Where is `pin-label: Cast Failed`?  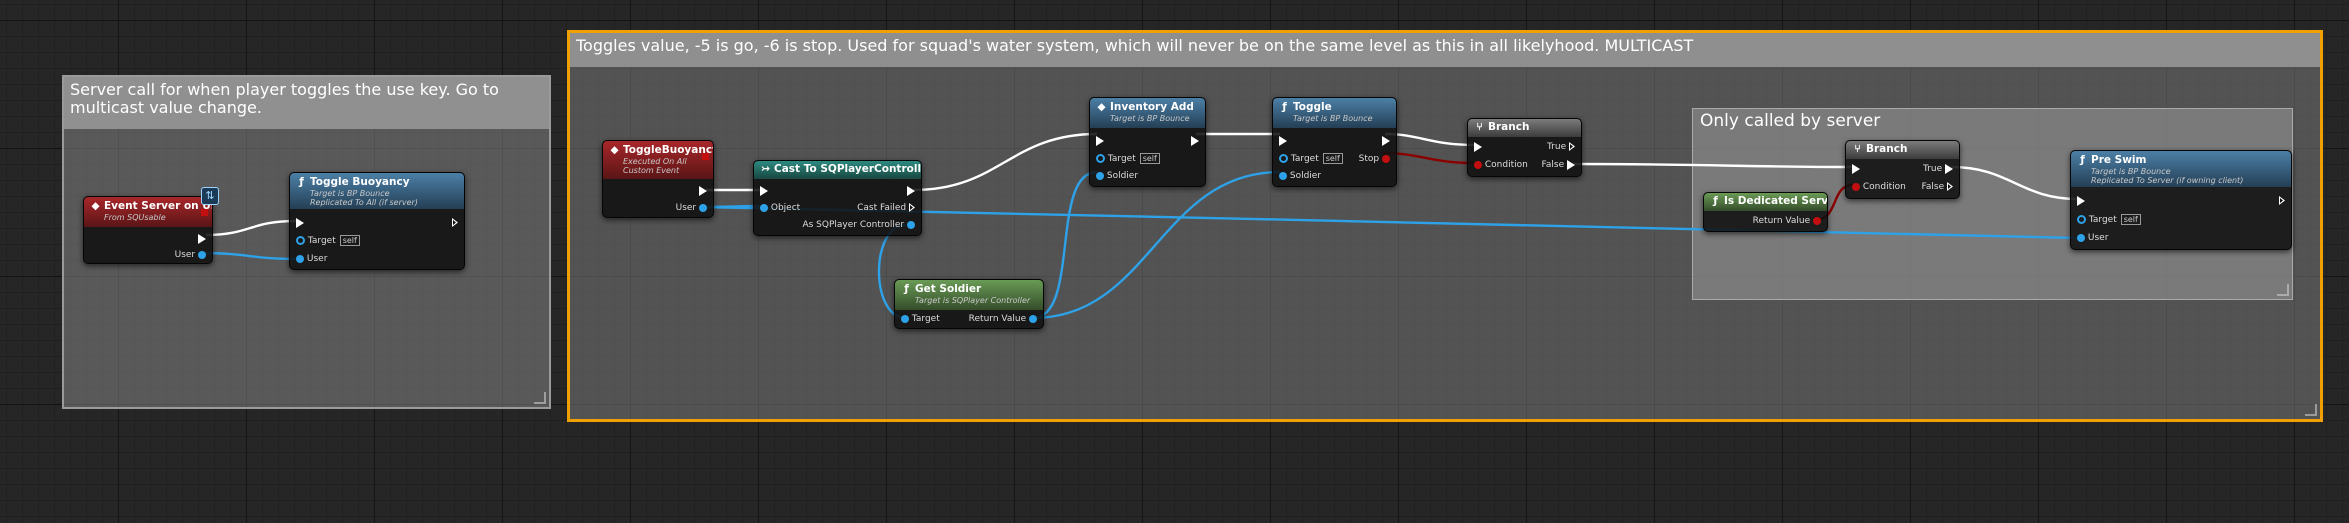 pin-label: Cast Failed is located at coordinates (882, 208).